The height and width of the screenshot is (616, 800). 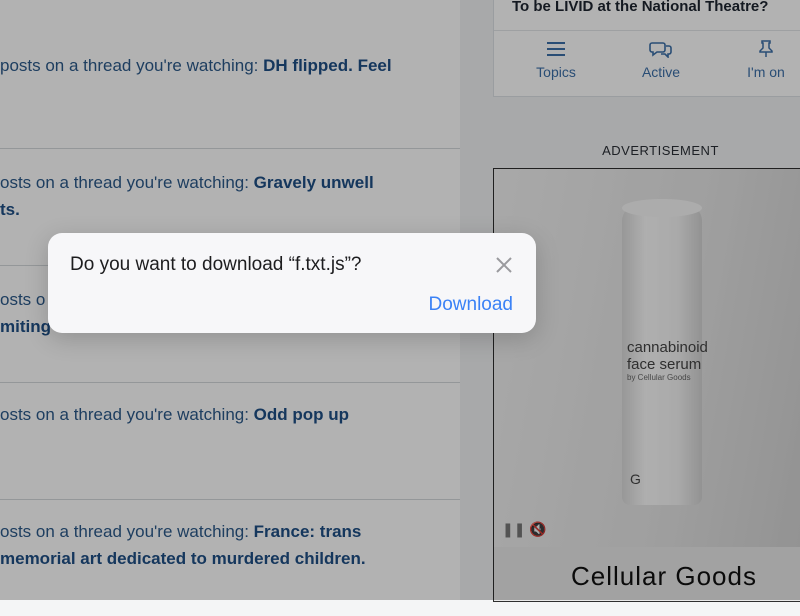 I want to click on download-prompt: Do you want to download “f.txt.js”?, so click(x=216, y=264).